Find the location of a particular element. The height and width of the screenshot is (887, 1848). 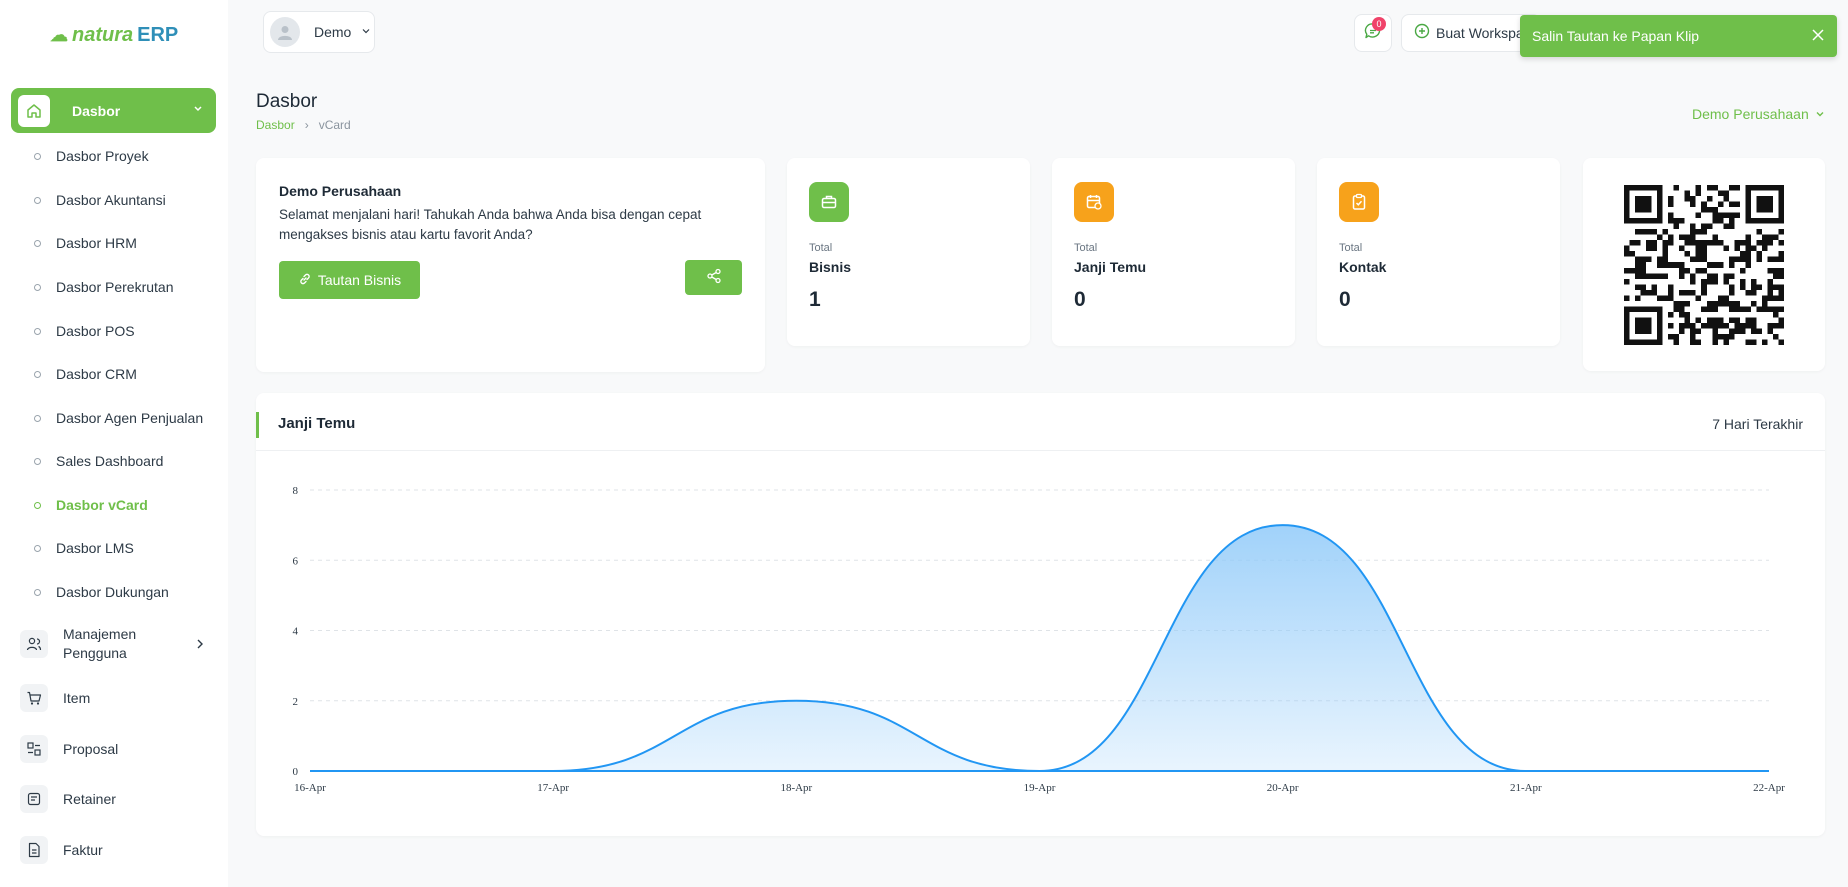

y-tick-label: 2 is located at coordinates (296, 702).